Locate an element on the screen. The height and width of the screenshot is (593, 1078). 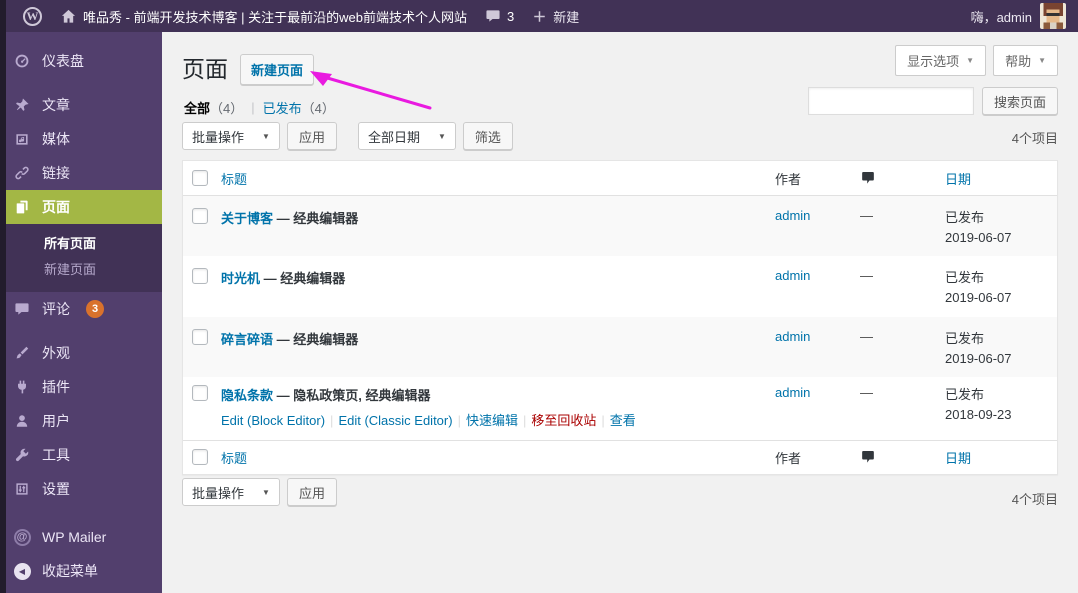
views-filter: 全部 （4） | 已发布 （4） is located at coordinates (259, 107).